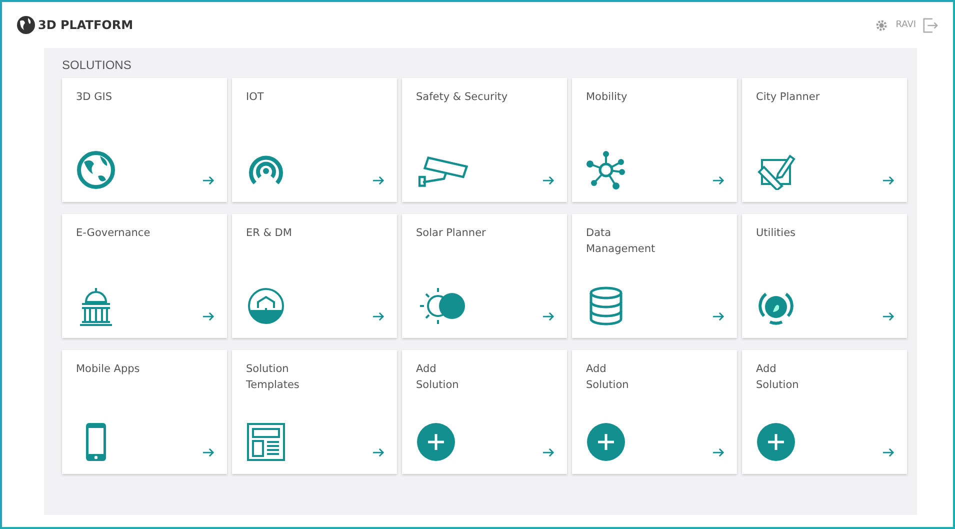 Image resolution: width=955 pixels, height=529 pixels. I want to click on solution-tile: Safety & Security, so click(484, 140).